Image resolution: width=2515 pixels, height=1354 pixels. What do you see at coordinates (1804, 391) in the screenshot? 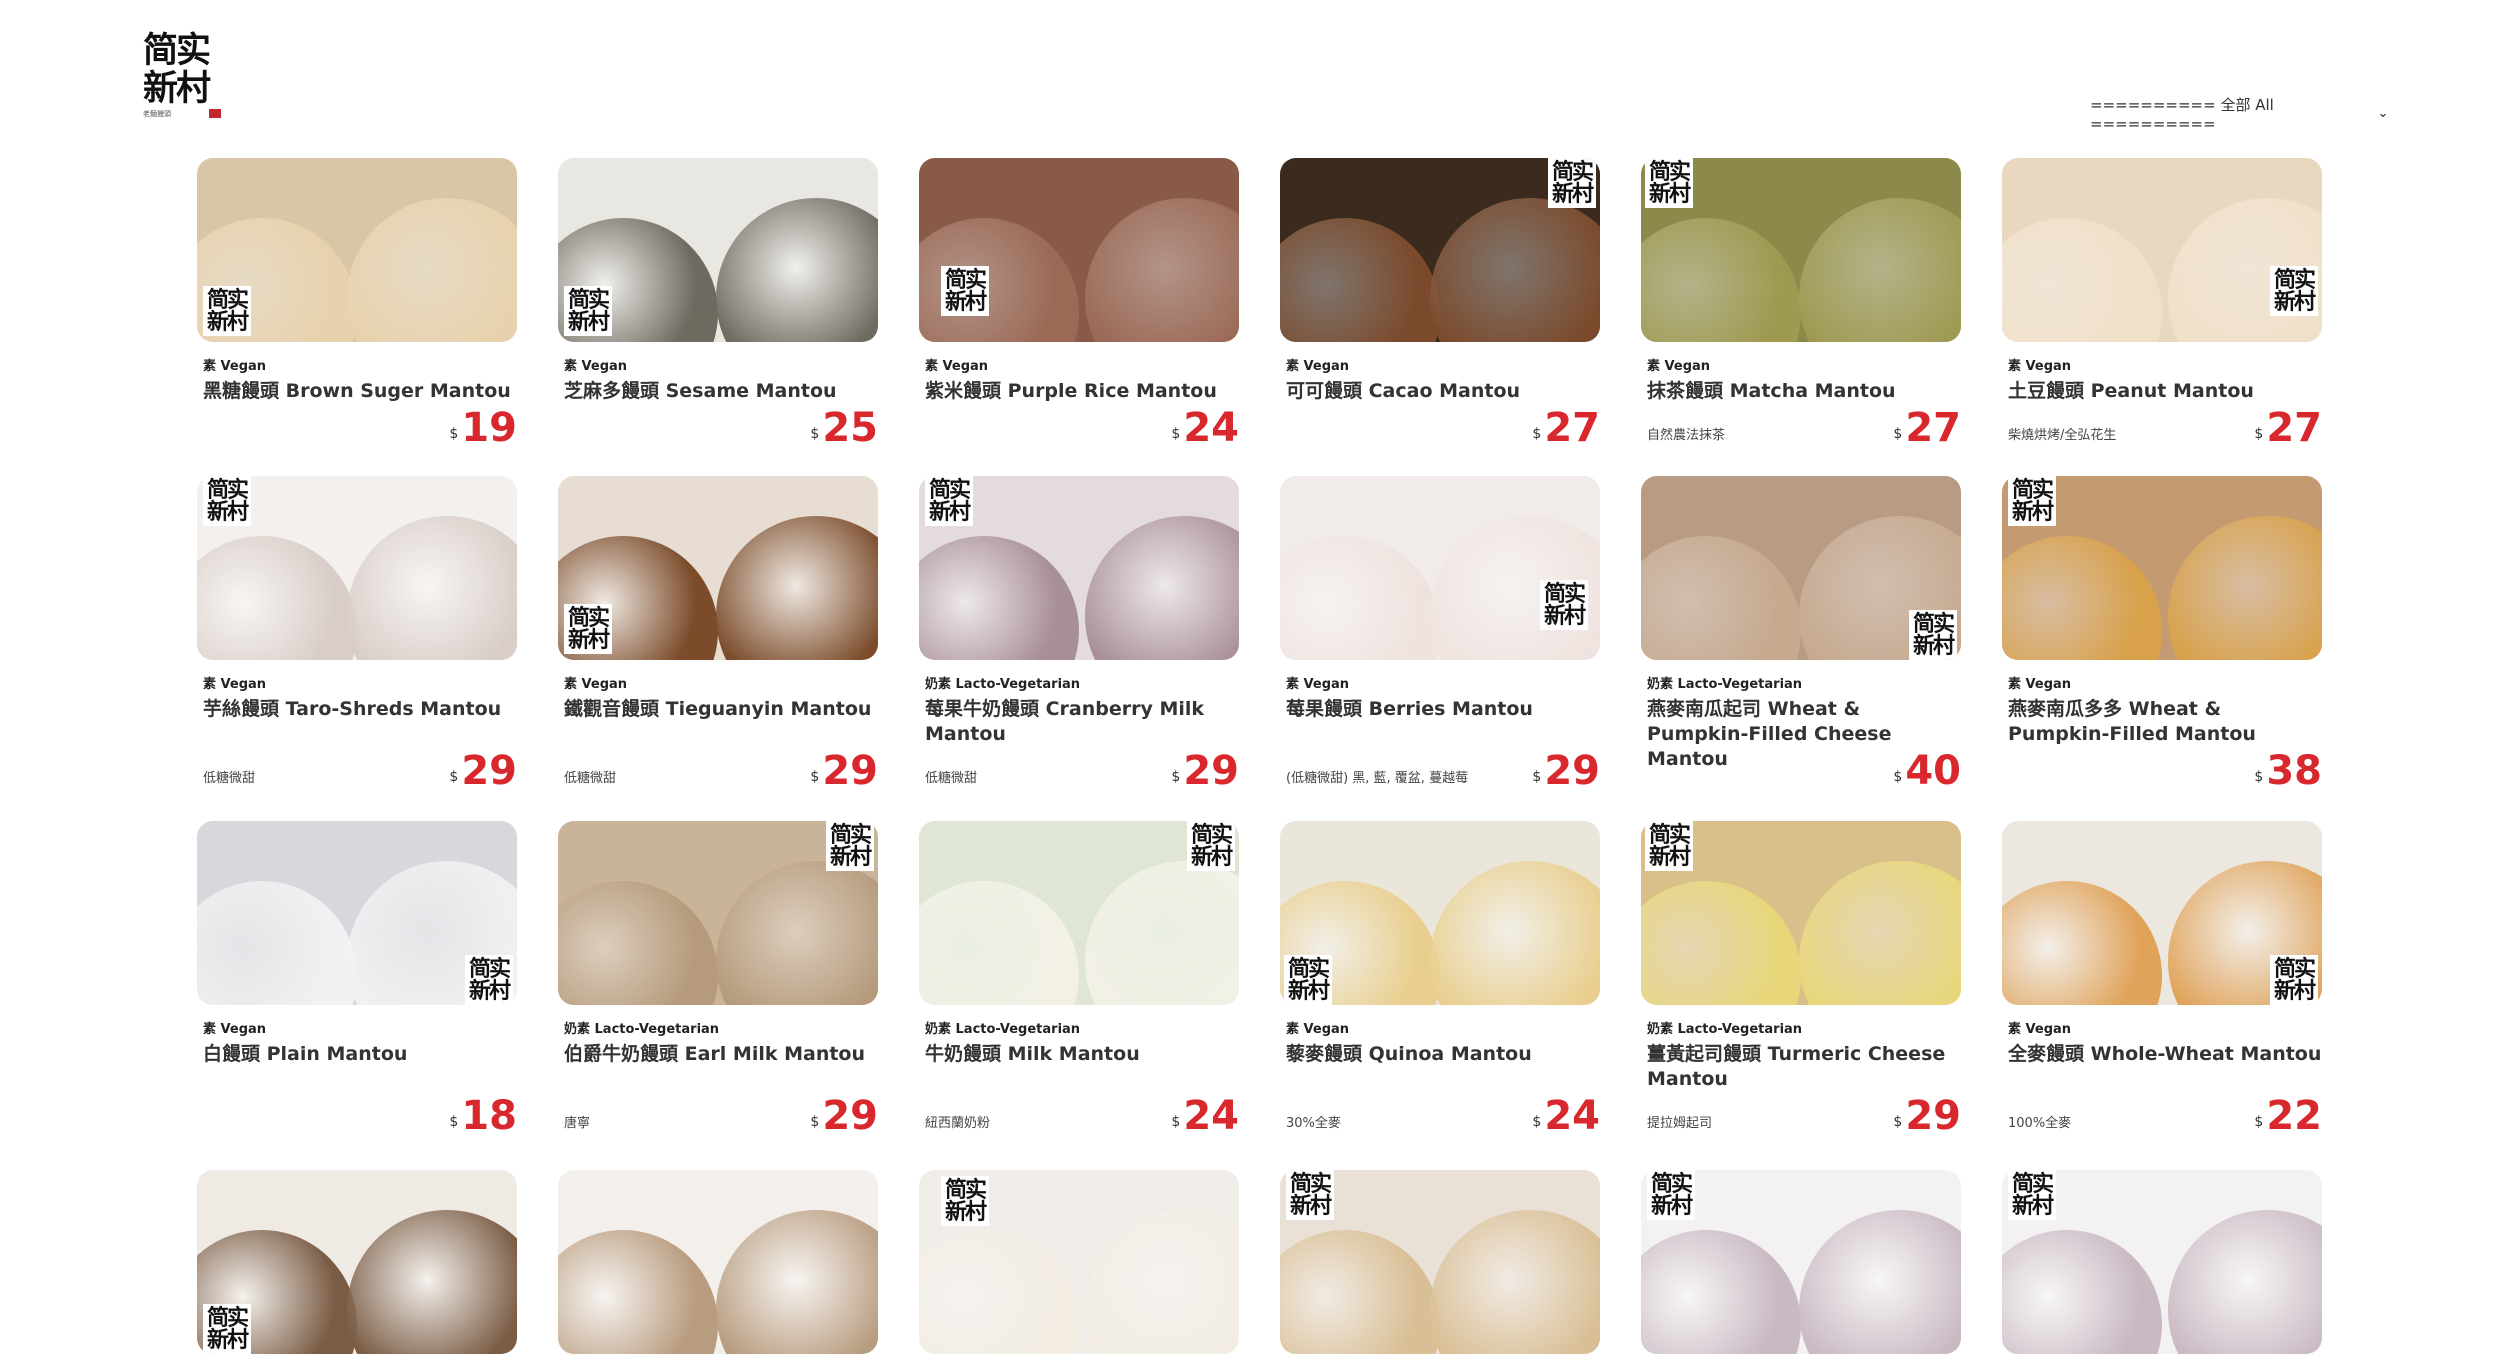
I see `product-name: 抹茶饅頭 Matcha Mantou` at bounding box center [1804, 391].